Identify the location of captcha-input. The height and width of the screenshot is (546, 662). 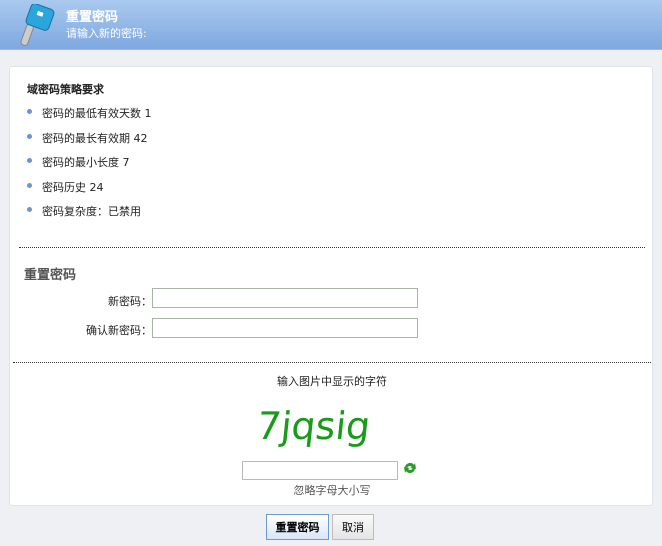
(320, 470).